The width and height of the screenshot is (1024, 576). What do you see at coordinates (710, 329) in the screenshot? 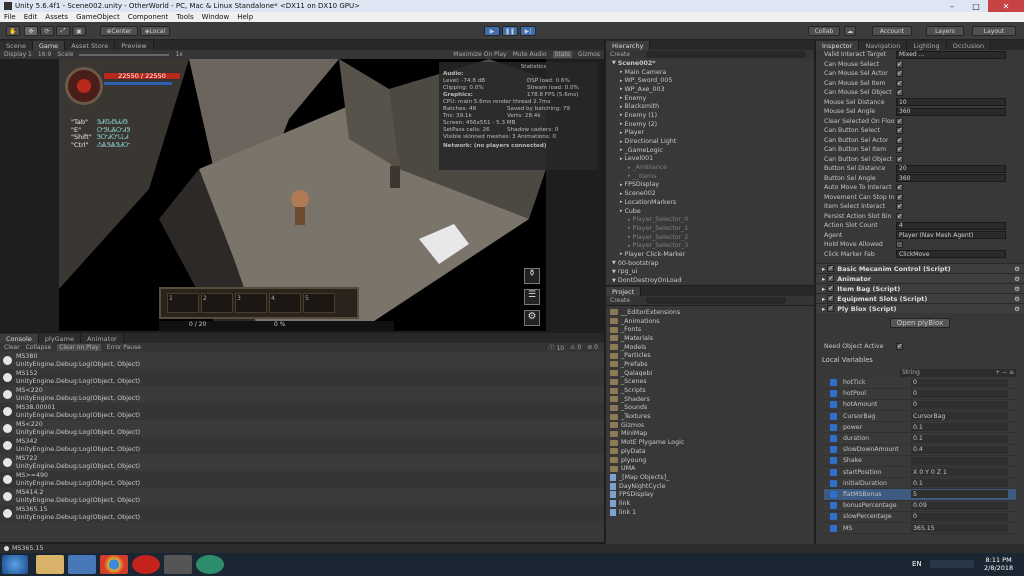
I see `project-item: _Fonts` at bounding box center [710, 329].